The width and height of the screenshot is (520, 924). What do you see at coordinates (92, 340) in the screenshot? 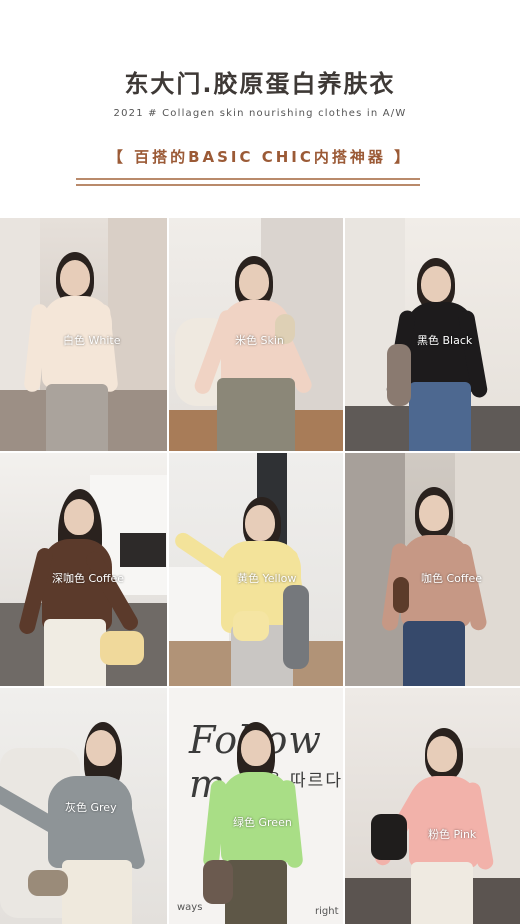
I see `caption-white: 白色 White` at bounding box center [92, 340].